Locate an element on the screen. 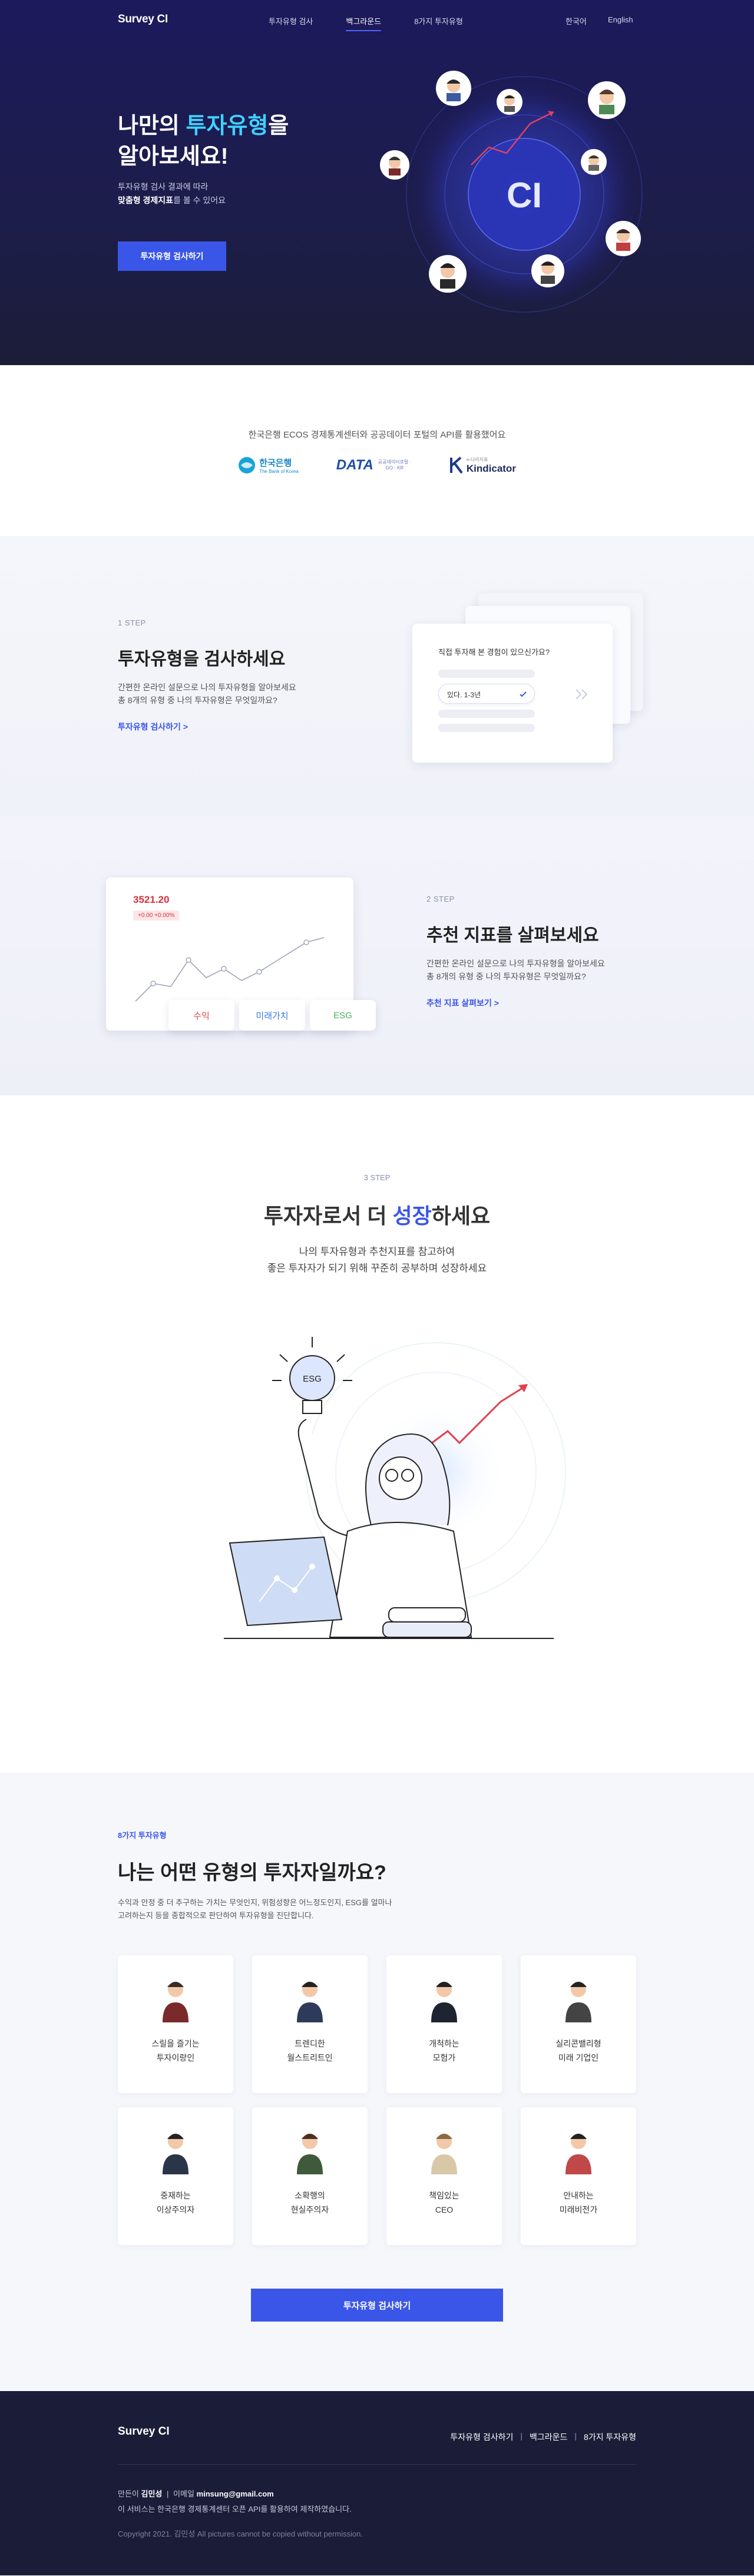  chart-value: 3521.20 is located at coordinates (151, 899).